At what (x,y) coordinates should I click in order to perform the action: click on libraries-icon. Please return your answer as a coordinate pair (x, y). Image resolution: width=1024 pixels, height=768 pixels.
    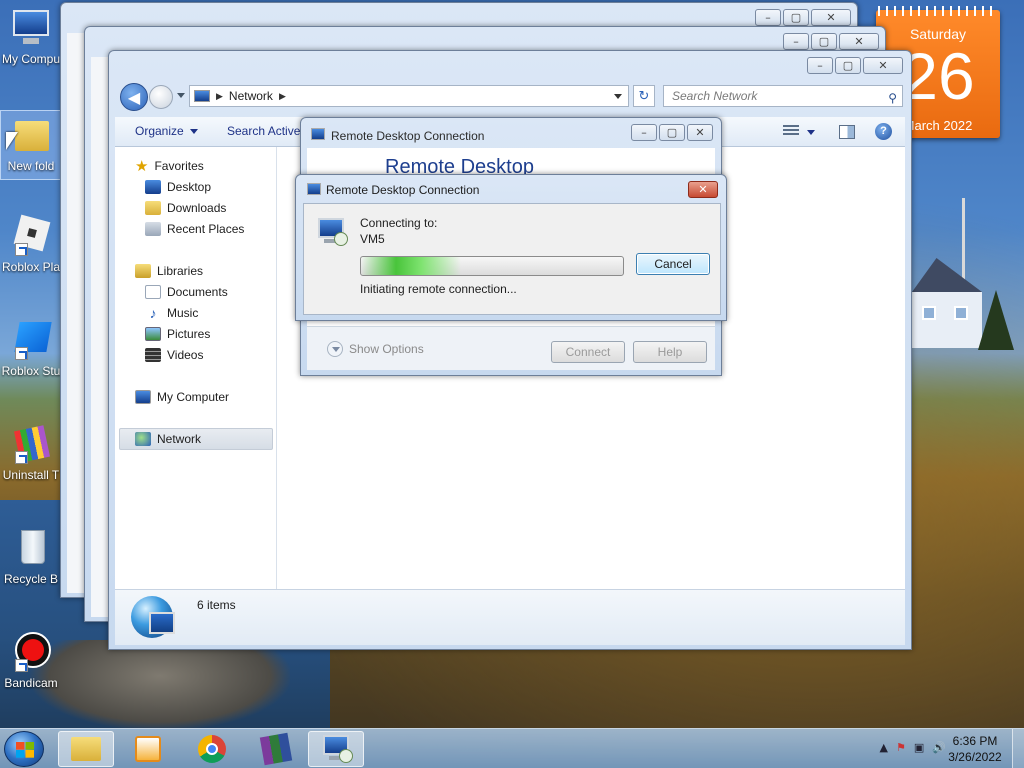
    Looking at the image, I should click on (143, 271).